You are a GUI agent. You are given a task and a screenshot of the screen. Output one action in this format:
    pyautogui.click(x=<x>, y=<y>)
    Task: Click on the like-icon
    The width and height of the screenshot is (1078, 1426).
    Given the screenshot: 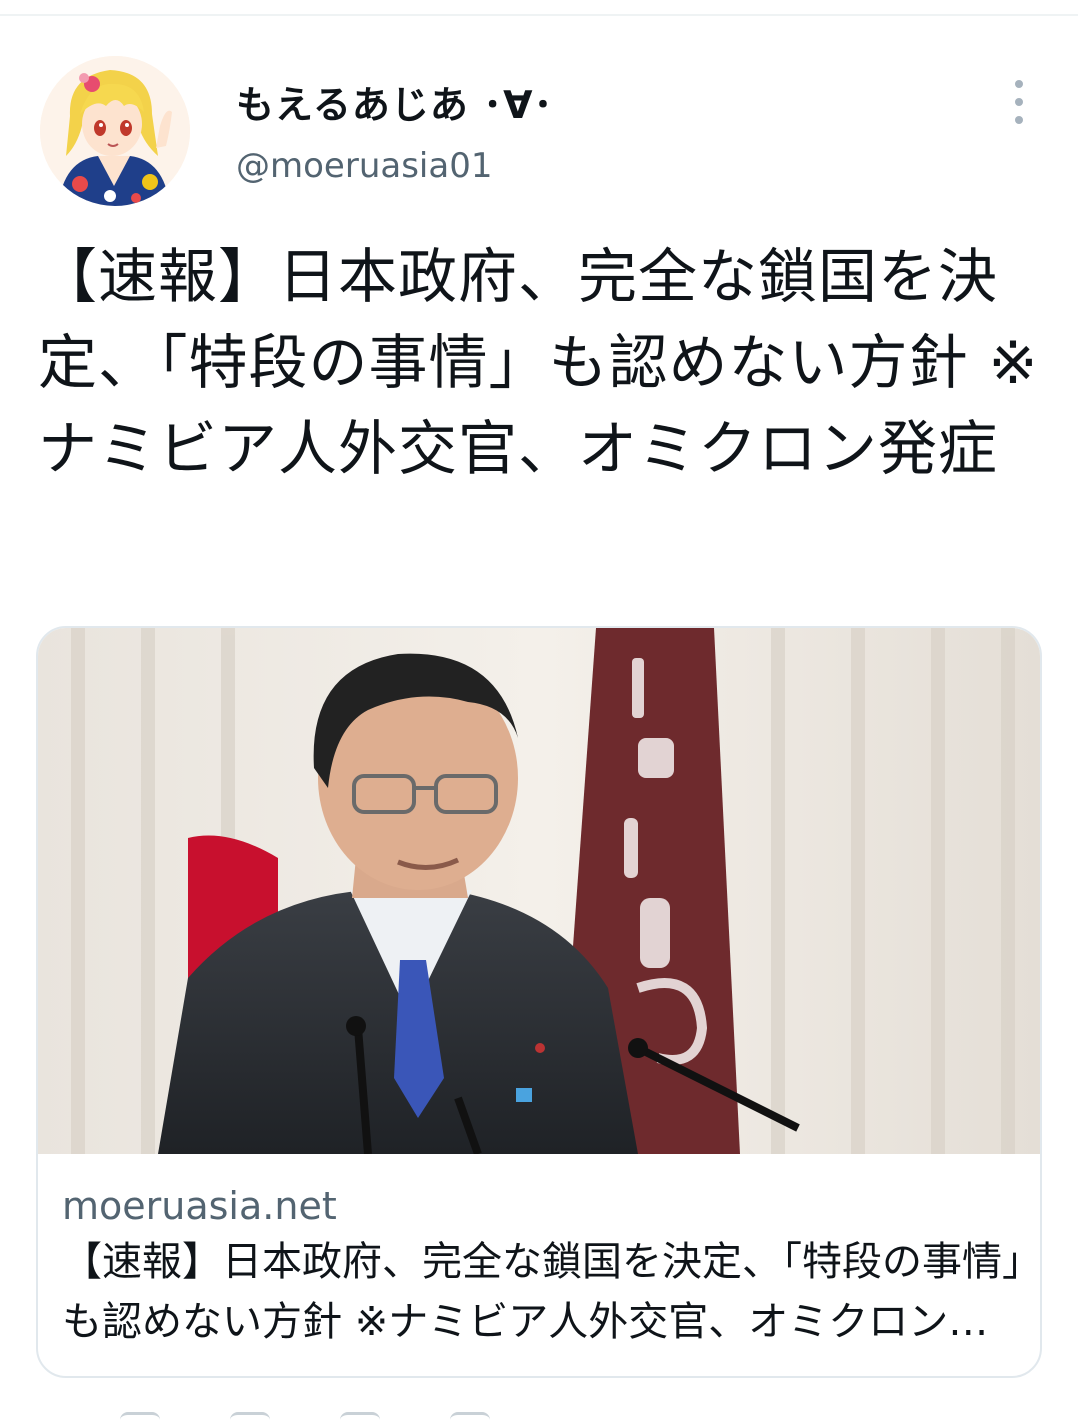 What is the action you would take?
    pyautogui.click(x=360, y=1418)
    